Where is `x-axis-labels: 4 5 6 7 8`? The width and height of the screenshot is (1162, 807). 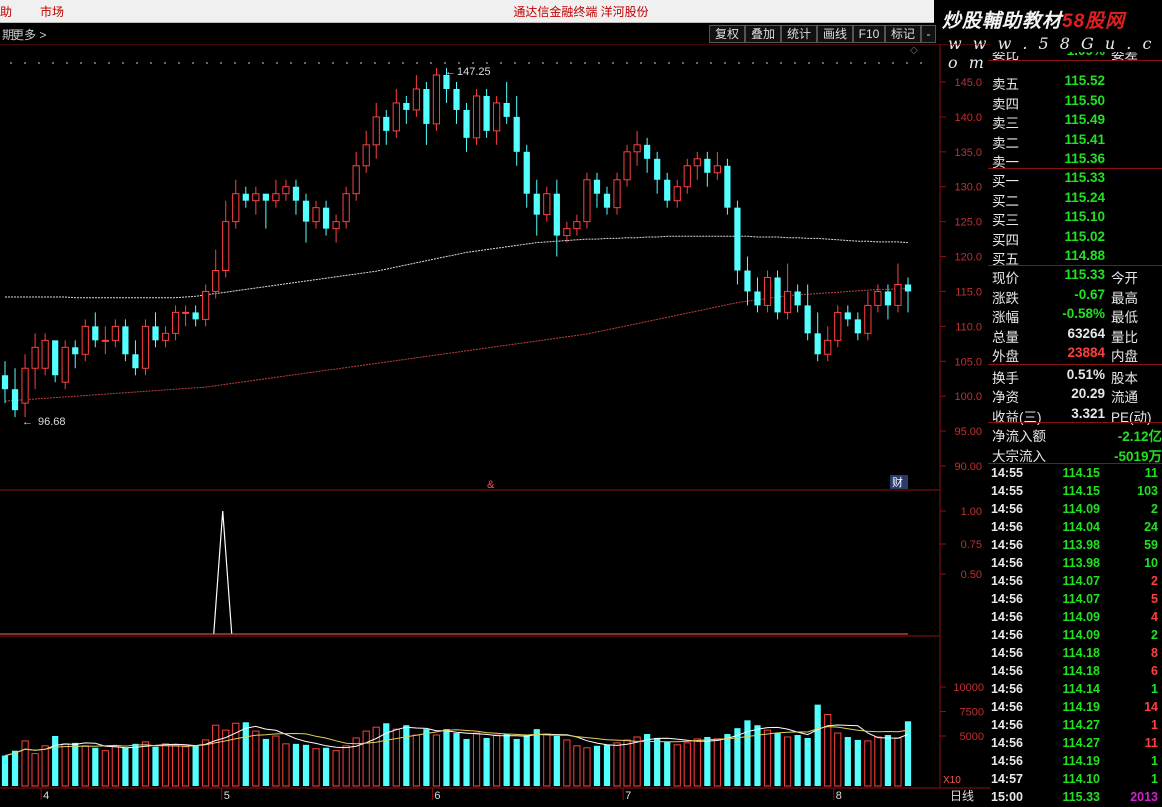 x-axis-labels: 4 5 6 7 8 is located at coordinates (441, 795).